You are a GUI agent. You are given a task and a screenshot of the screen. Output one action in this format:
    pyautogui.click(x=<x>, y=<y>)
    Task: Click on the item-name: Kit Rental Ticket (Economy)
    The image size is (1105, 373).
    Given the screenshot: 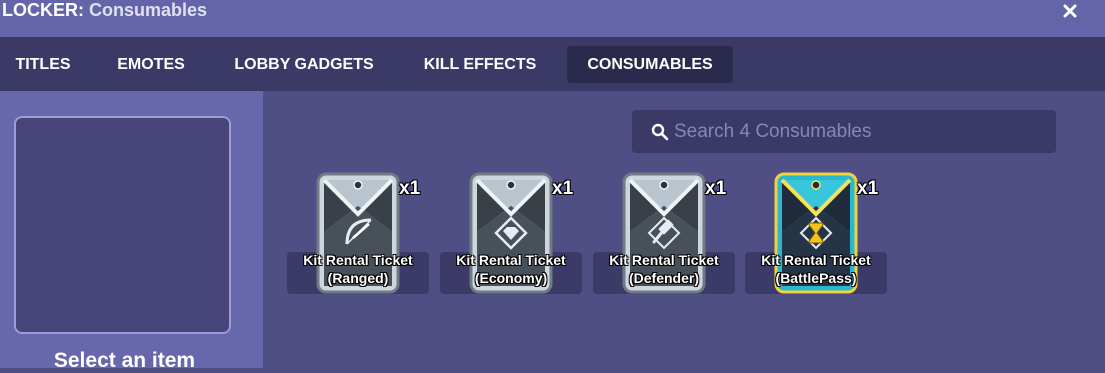 What is the action you would take?
    pyautogui.click(x=511, y=269)
    